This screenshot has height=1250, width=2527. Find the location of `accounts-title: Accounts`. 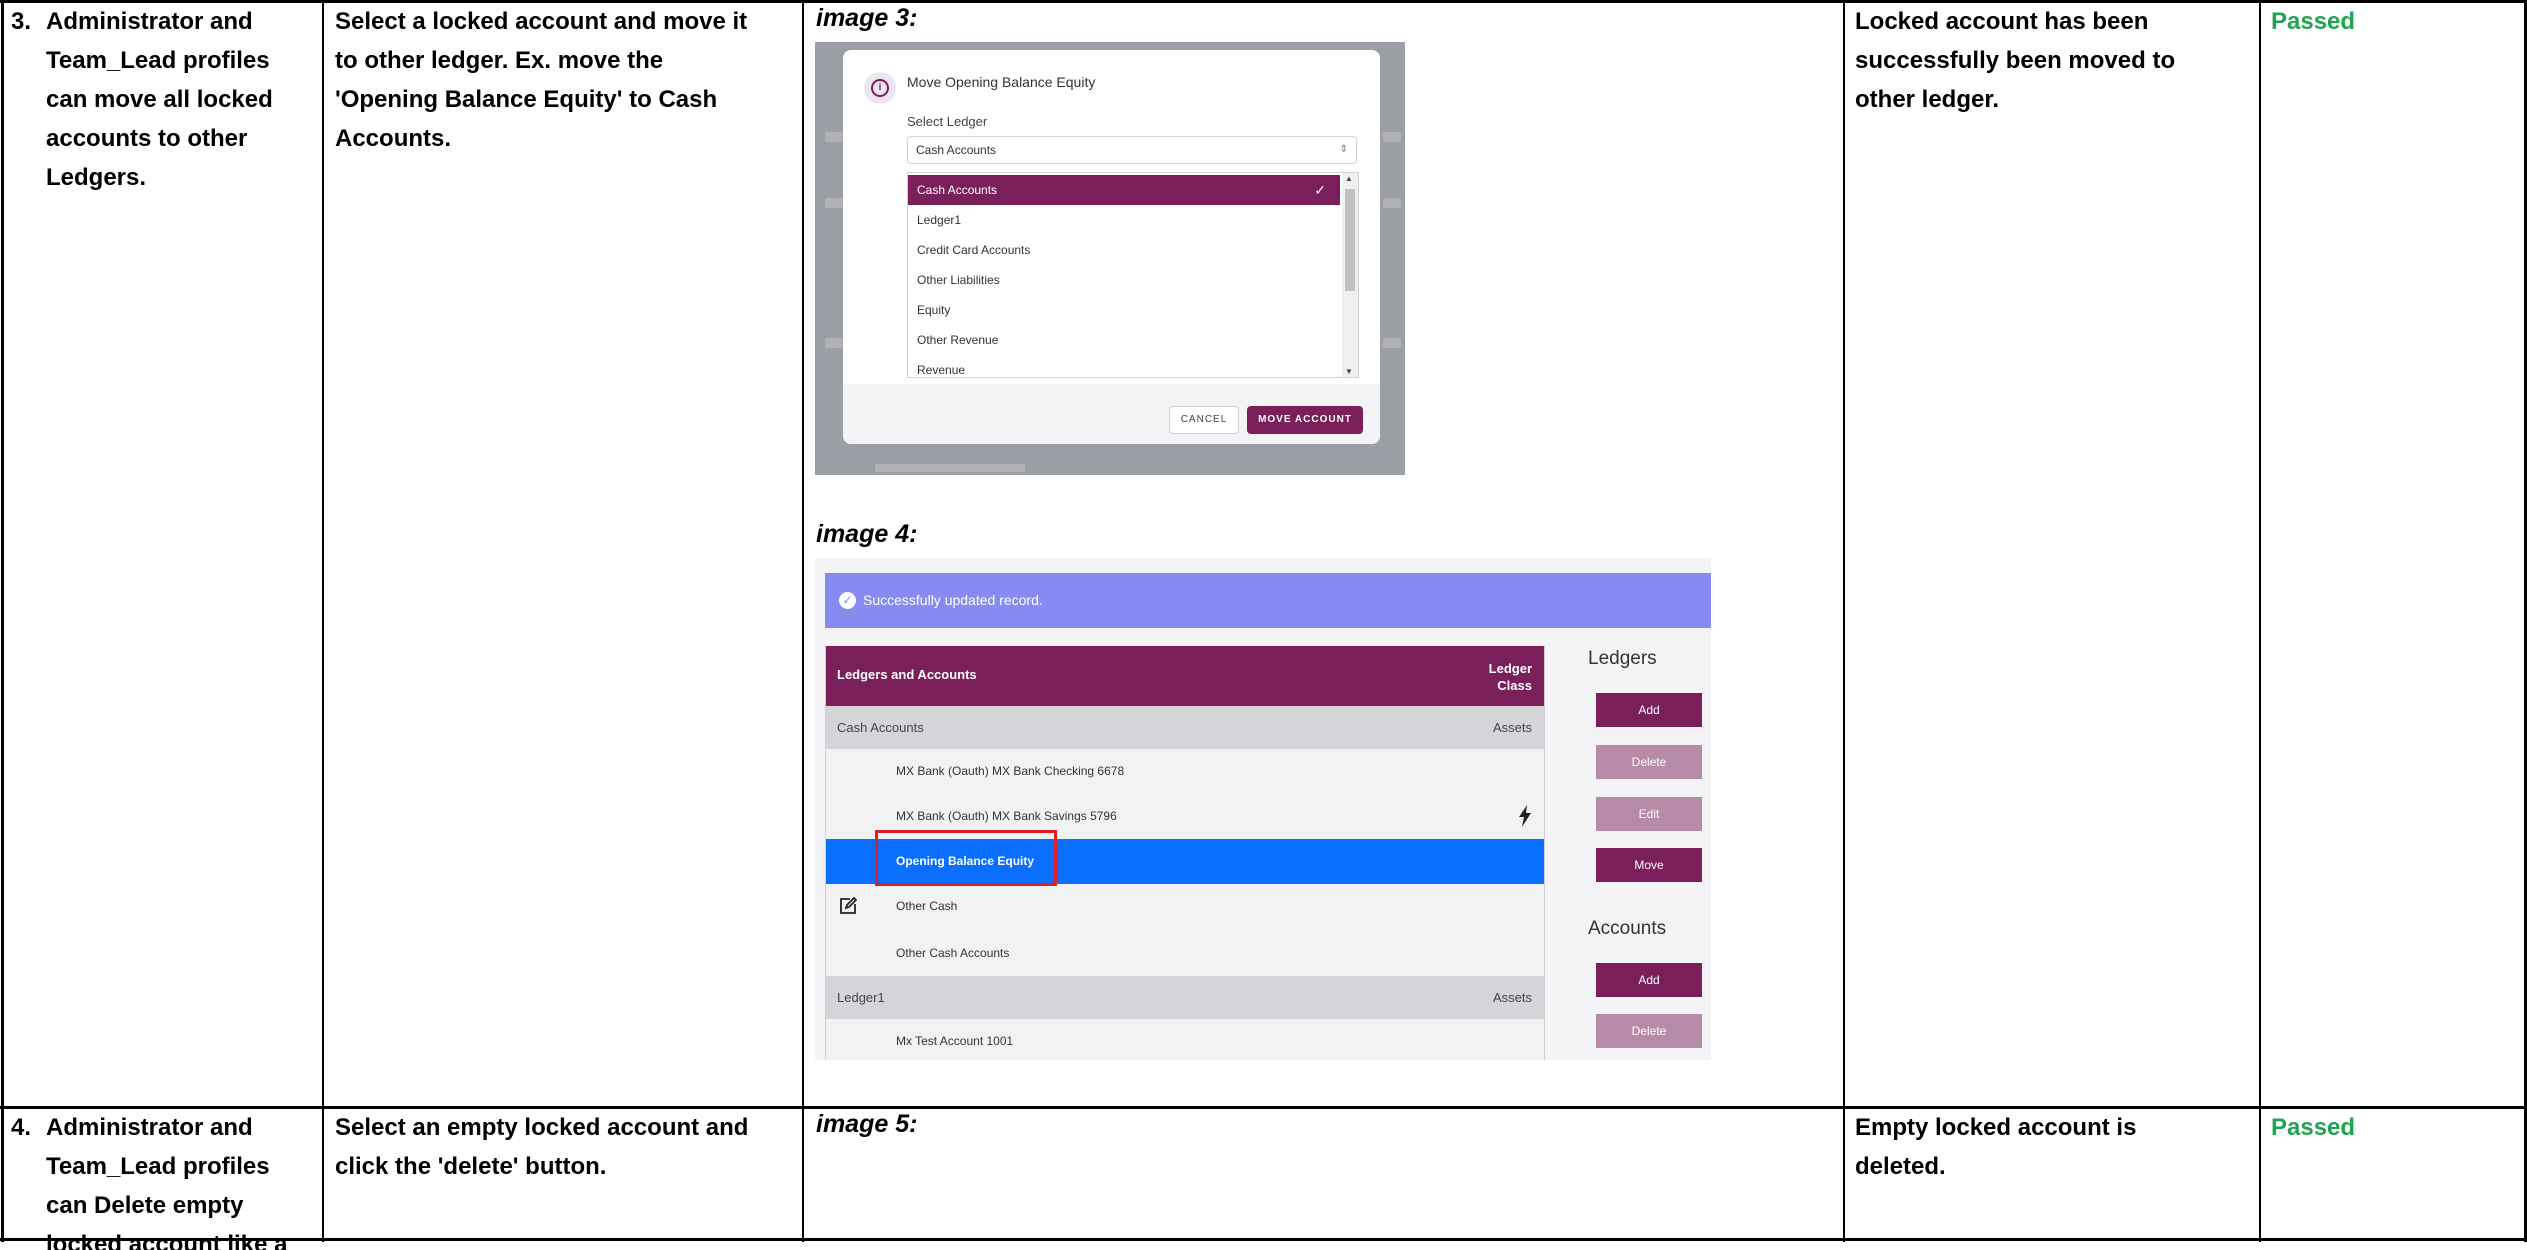

accounts-title: Accounts is located at coordinates (1627, 928).